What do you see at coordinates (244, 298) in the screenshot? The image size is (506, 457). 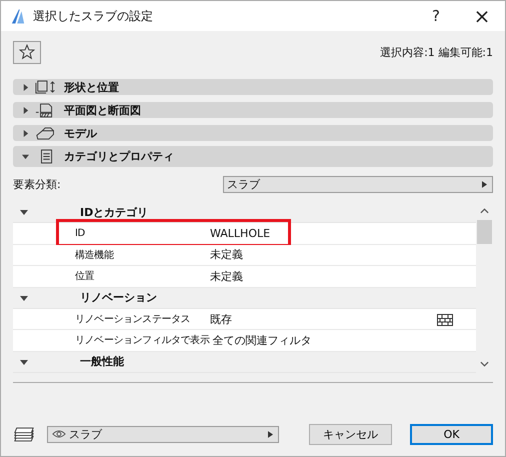 I see `group-row: リノベーション` at bounding box center [244, 298].